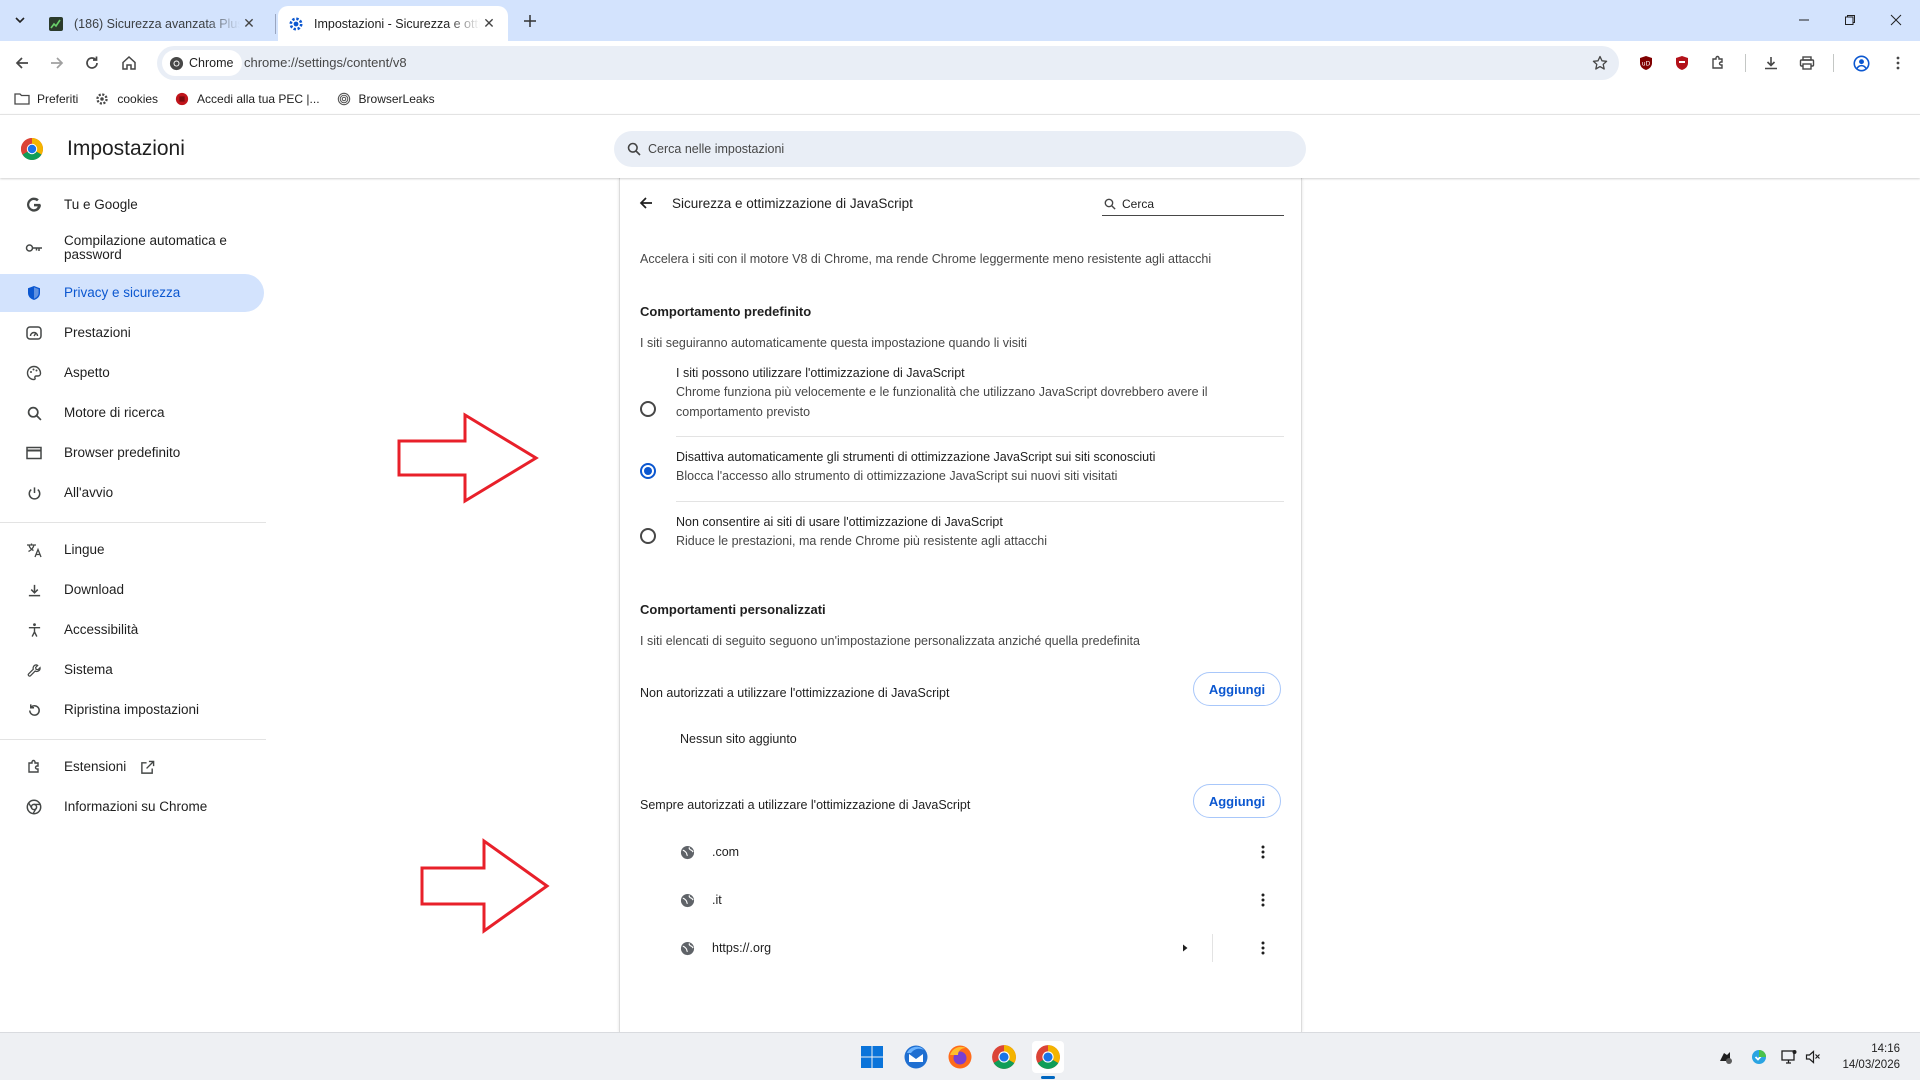  I want to click on allowed-site-row: .com, so click(951, 852).